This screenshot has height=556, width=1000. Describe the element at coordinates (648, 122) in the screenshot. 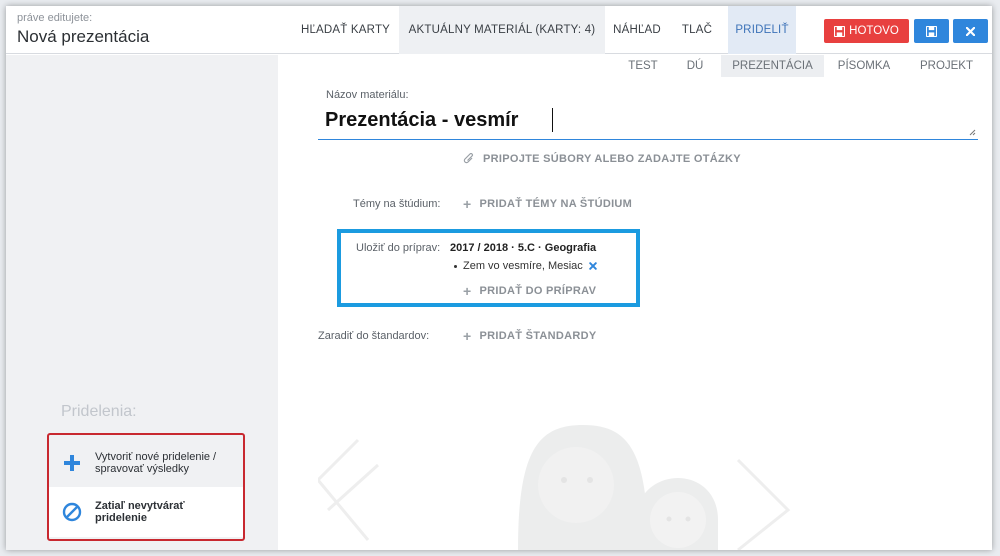

I see `title-input: Prezentácia - vesmír` at that location.